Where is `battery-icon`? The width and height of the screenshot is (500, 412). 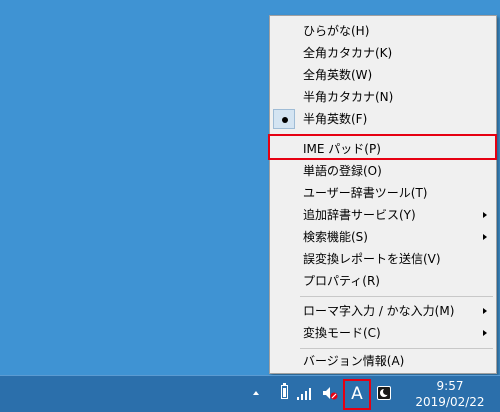 battery-icon is located at coordinates (284, 391).